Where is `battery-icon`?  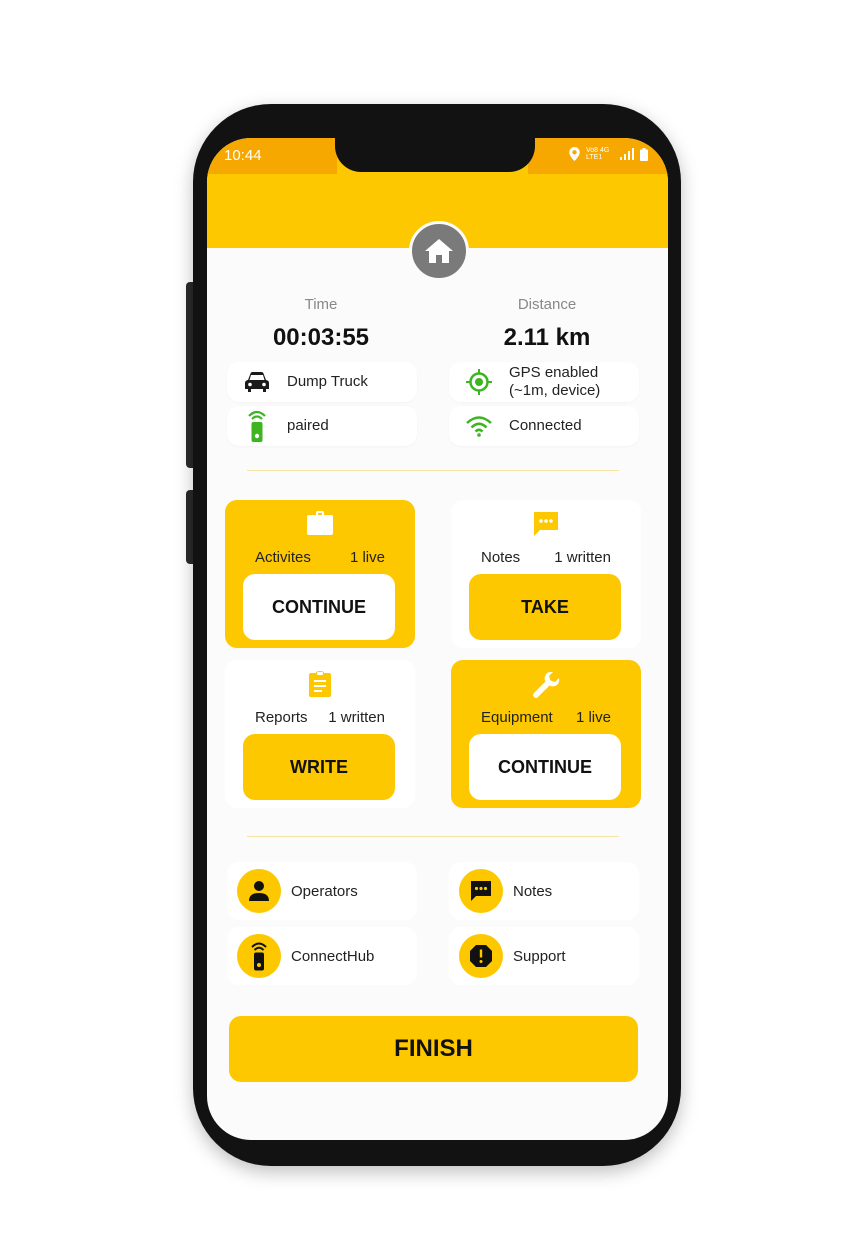
battery-icon is located at coordinates (644, 154).